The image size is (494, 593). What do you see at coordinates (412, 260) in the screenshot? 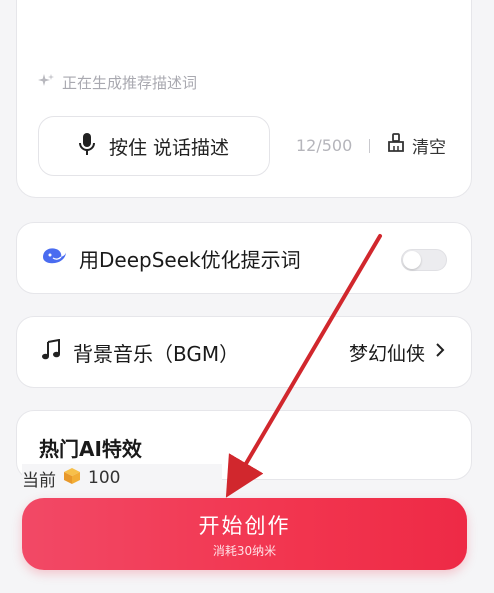
I see `toggle-knob` at bounding box center [412, 260].